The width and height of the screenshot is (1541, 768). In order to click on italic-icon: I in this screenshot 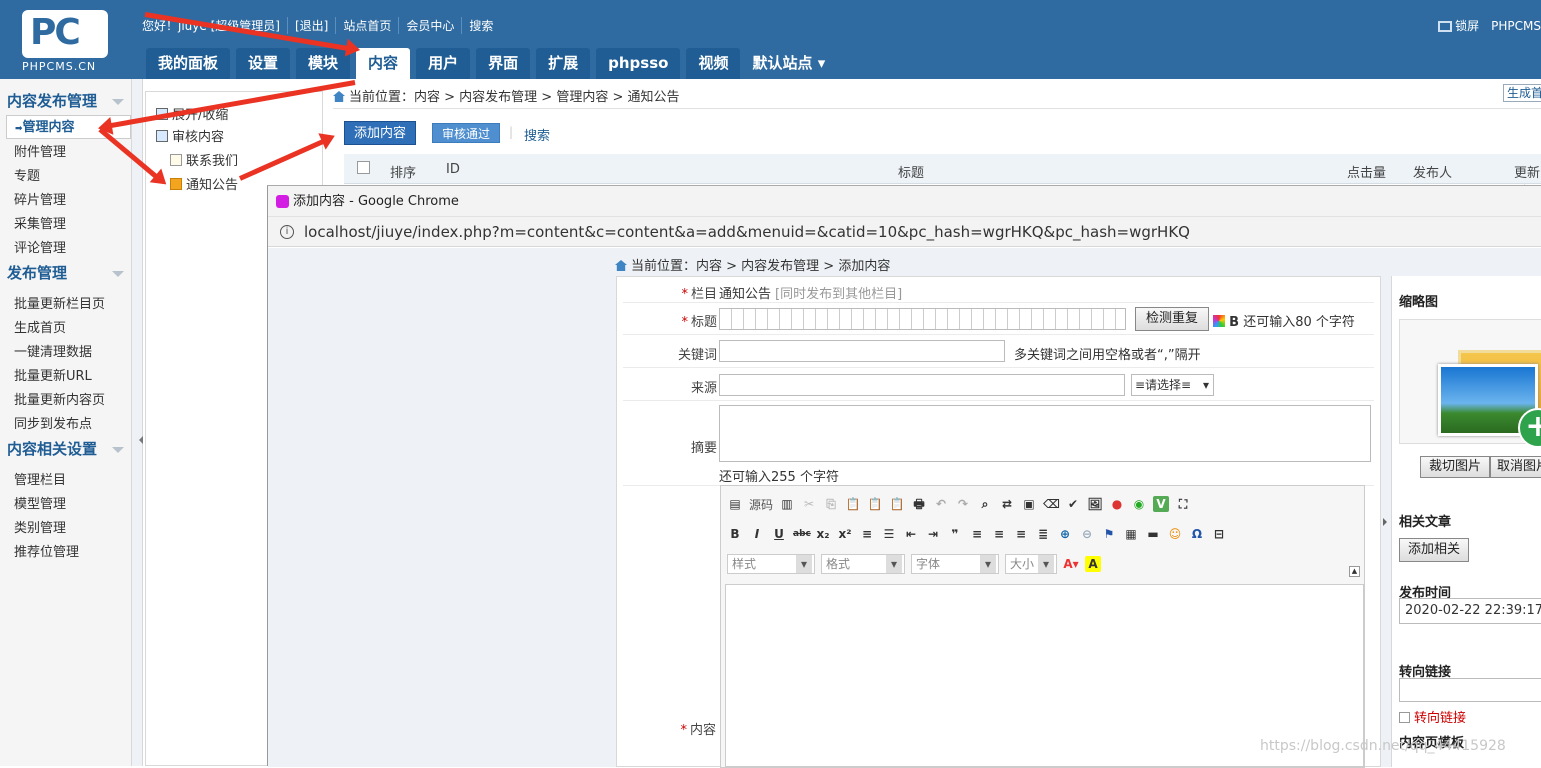, I will do `click(757, 534)`.